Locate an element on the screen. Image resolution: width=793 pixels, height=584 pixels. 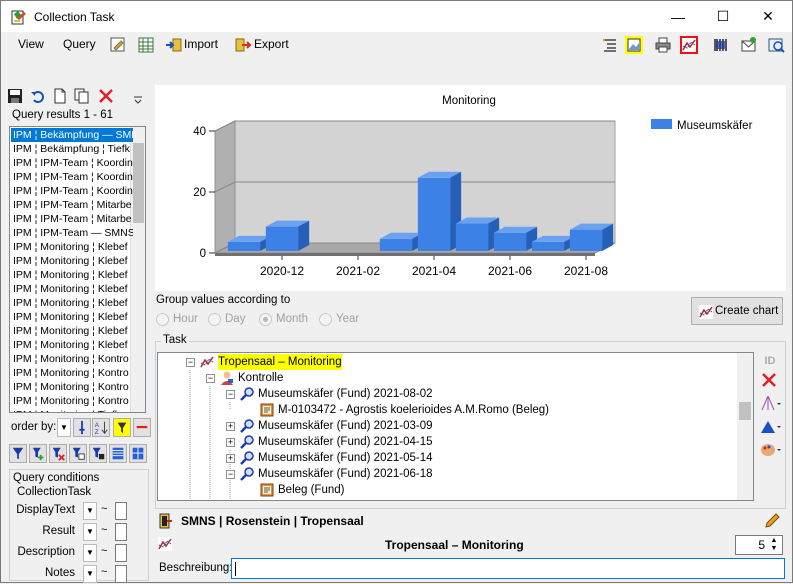
import-icon is located at coordinates (174, 45).